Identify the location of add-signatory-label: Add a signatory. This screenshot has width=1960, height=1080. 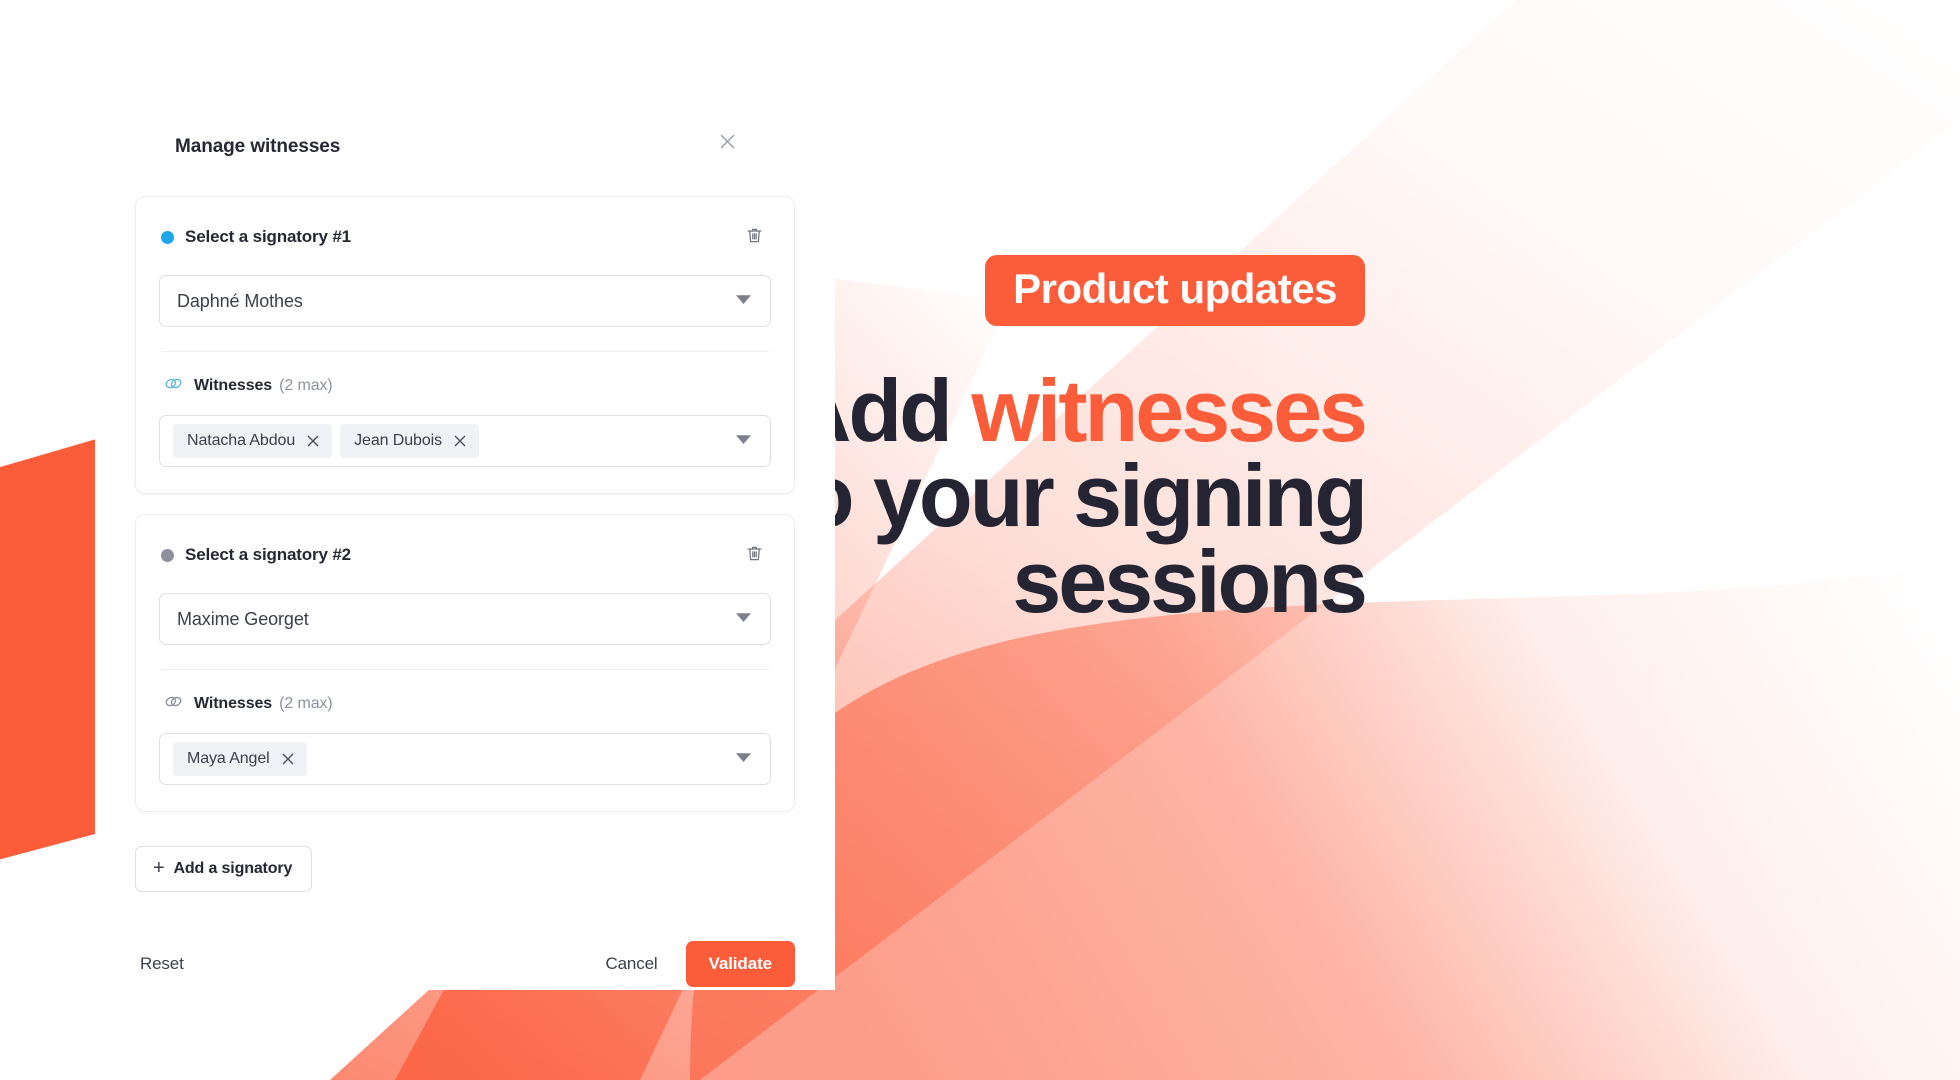
(233, 868).